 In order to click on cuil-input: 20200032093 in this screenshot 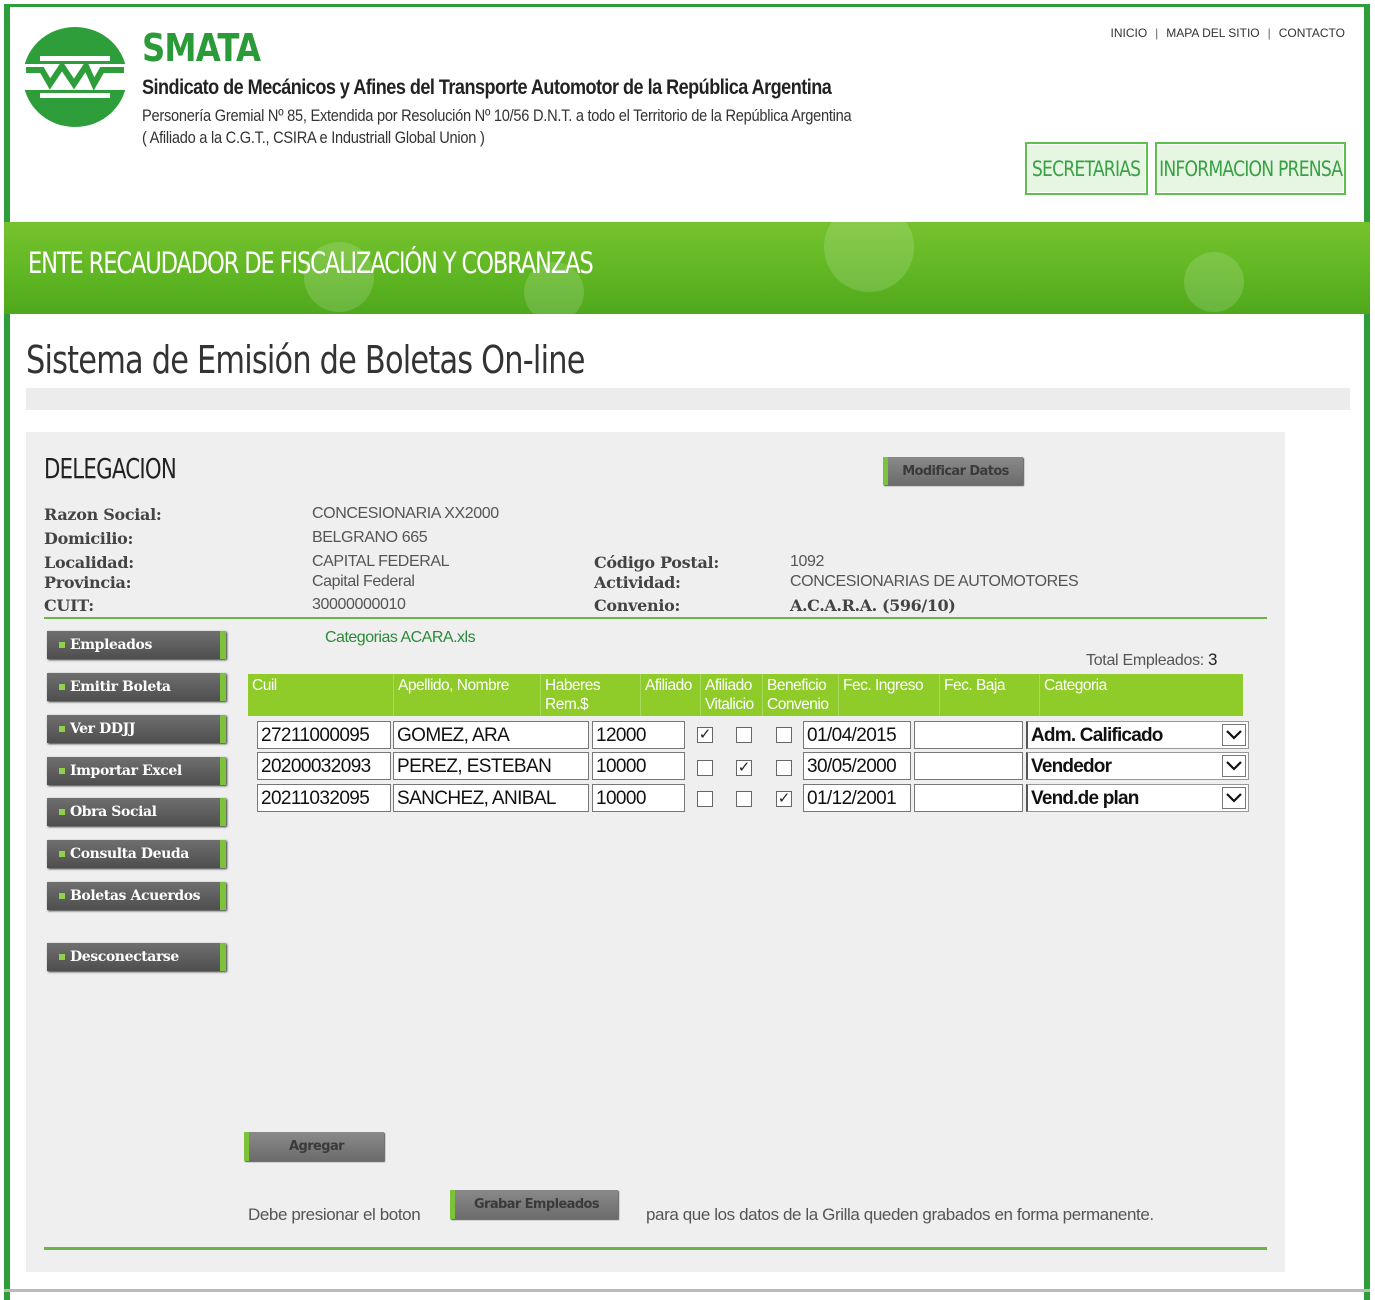, I will do `click(324, 766)`.